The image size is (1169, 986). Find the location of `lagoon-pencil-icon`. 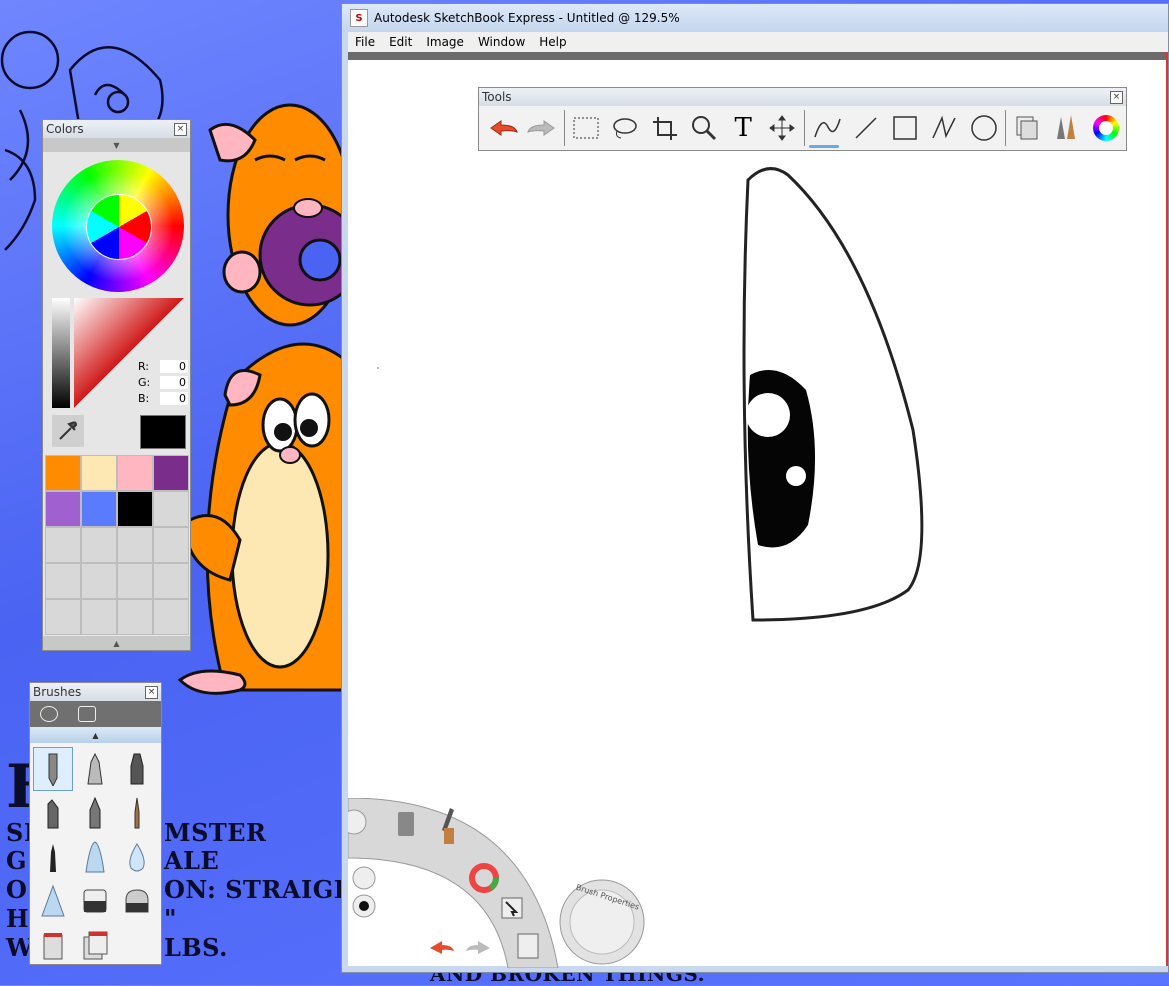

lagoon-pencil-icon is located at coordinates (364, 878).